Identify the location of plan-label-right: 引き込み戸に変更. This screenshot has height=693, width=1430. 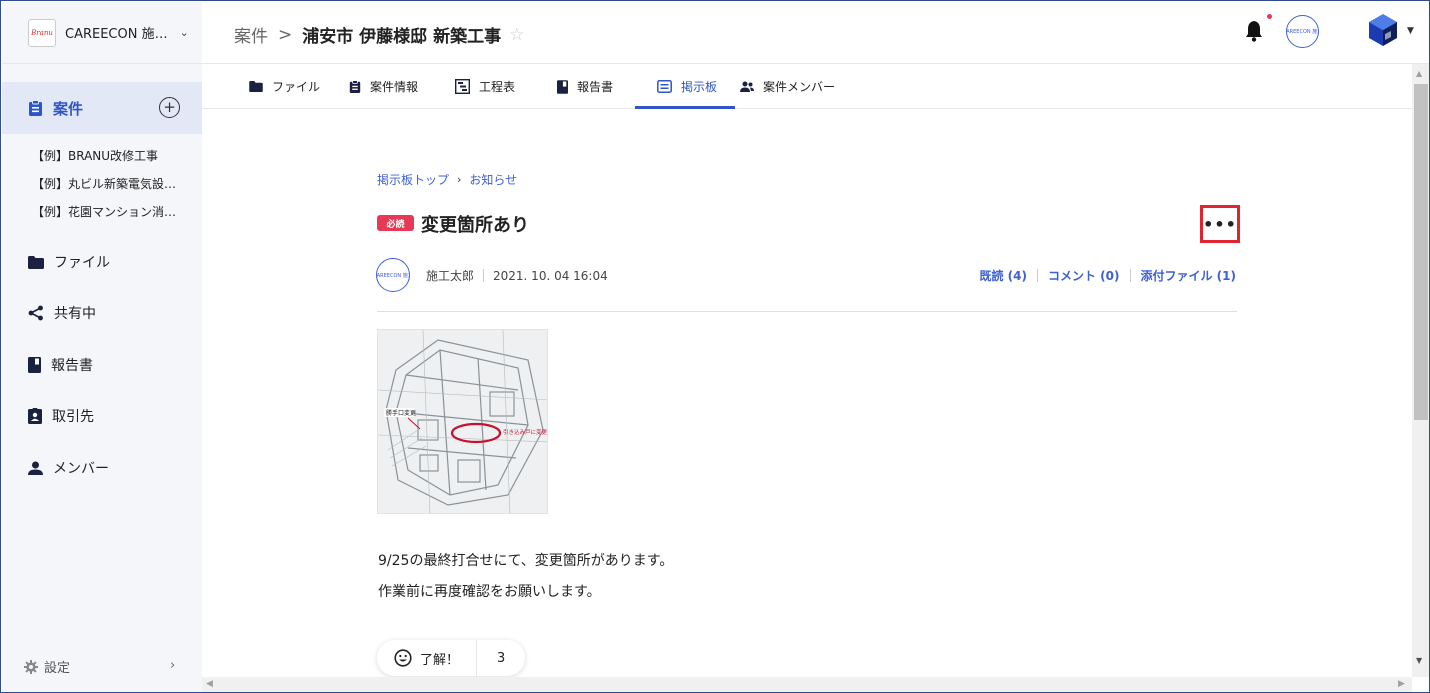
(525, 432).